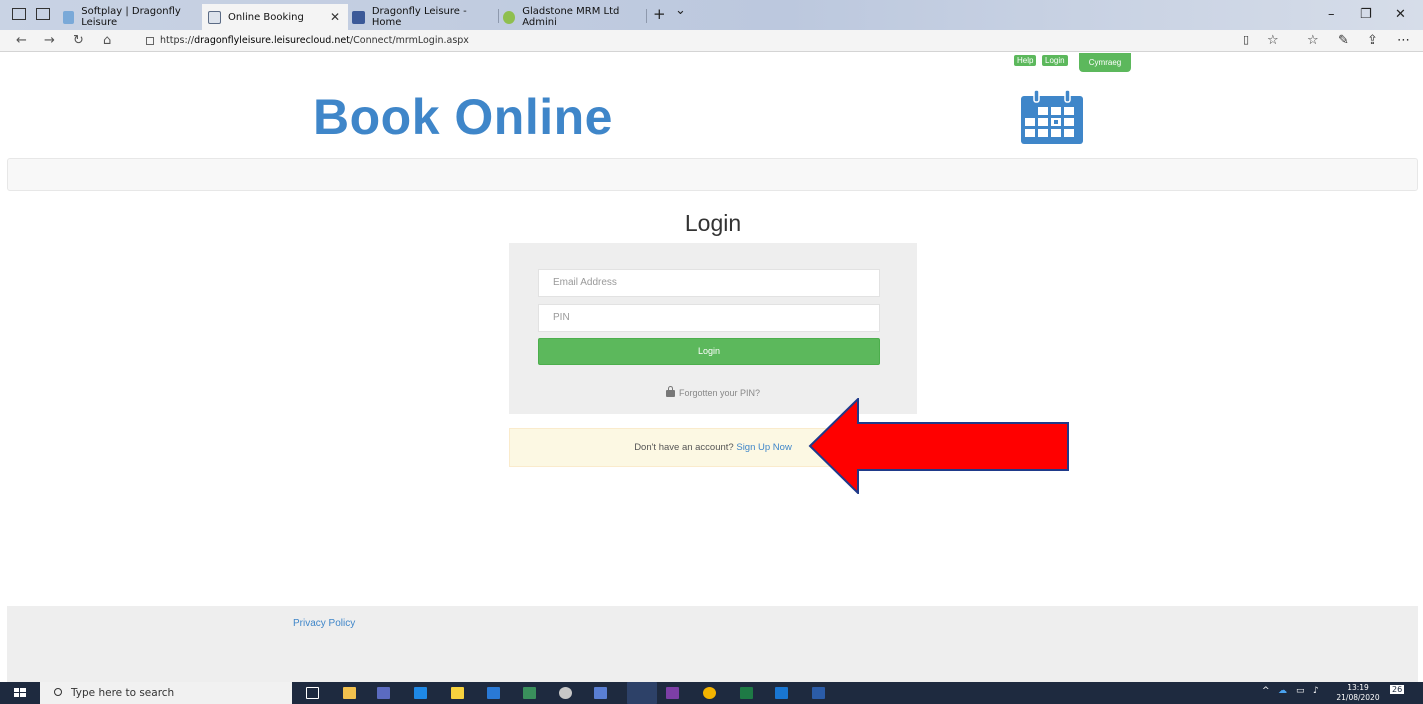 Image resolution: width=1423 pixels, height=704 pixels. I want to click on main-navbar, so click(712, 174).